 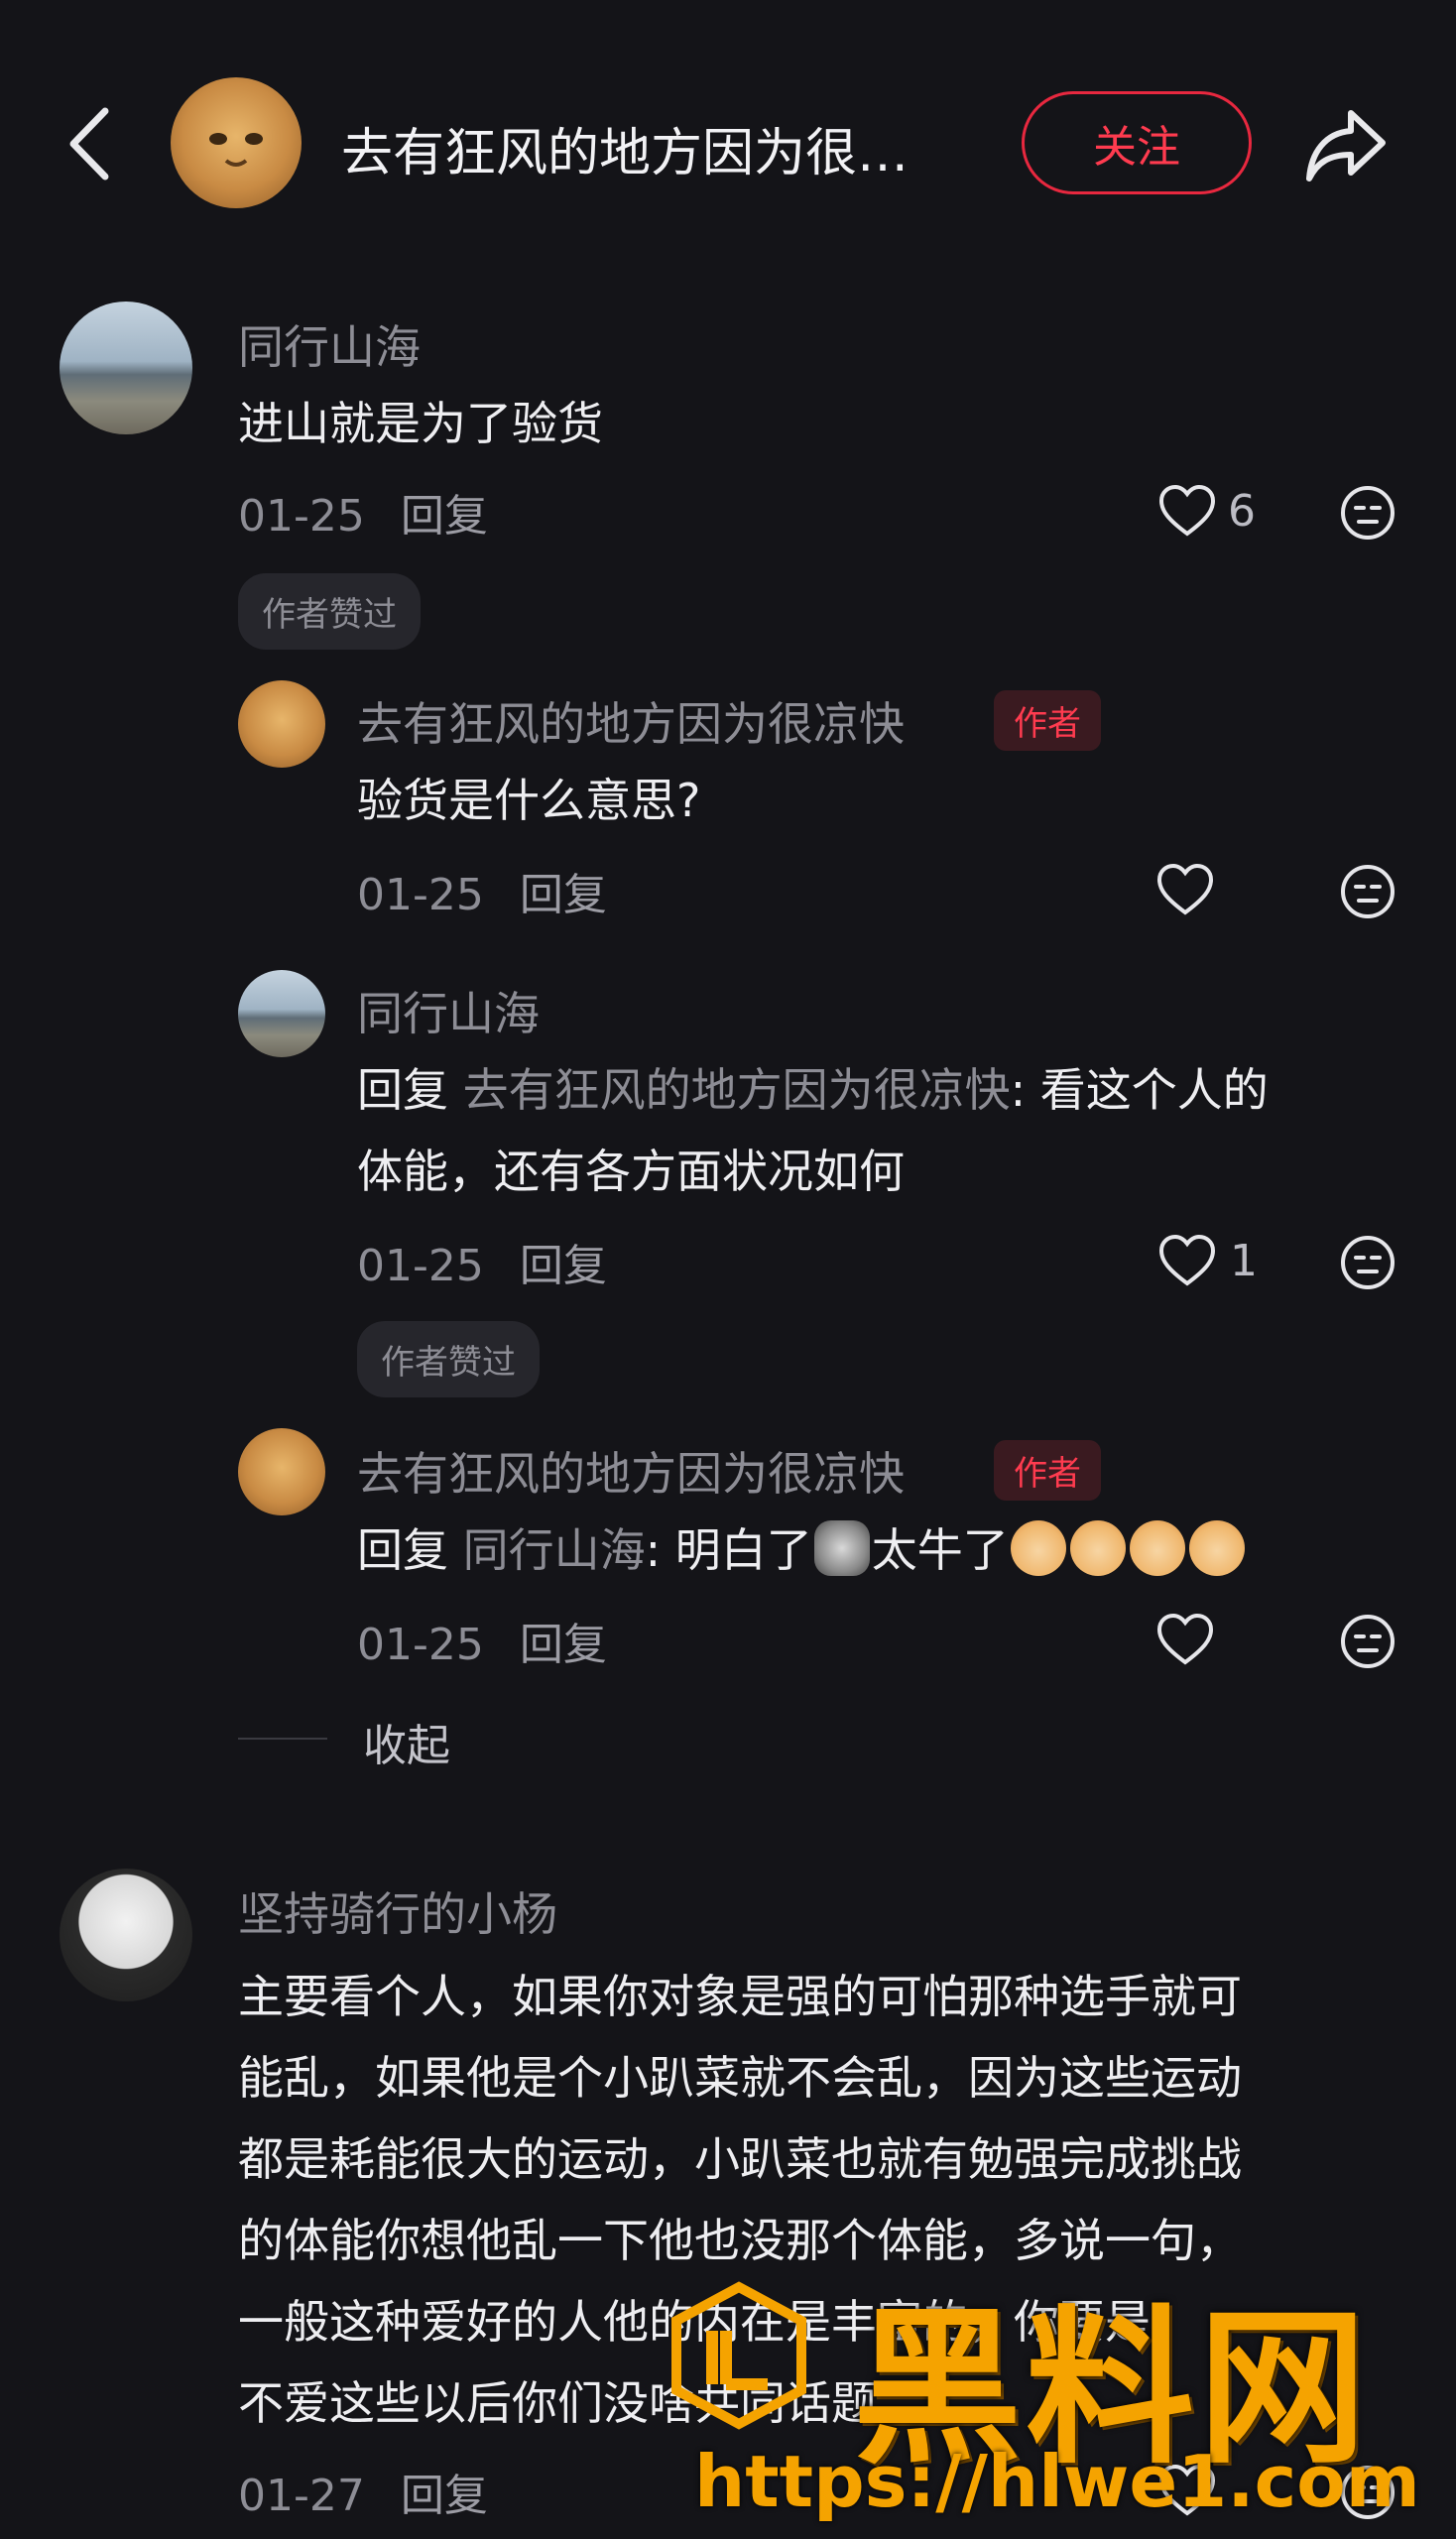 I want to click on comment-text: 验货是什么意思?, so click(x=529, y=801).